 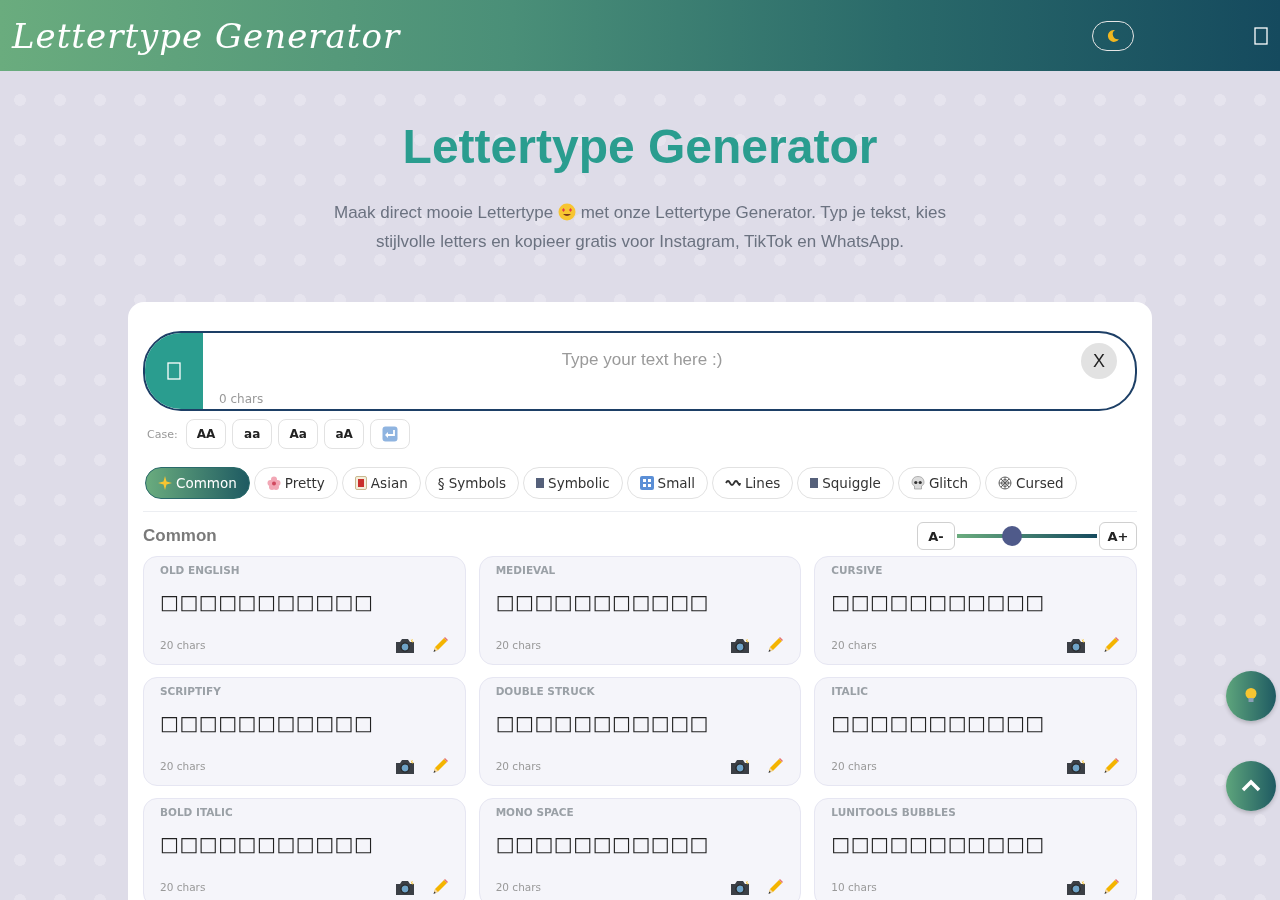 What do you see at coordinates (849, 691) in the screenshot?
I see `font-name: ITALIC` at bounding box center [849, 691].